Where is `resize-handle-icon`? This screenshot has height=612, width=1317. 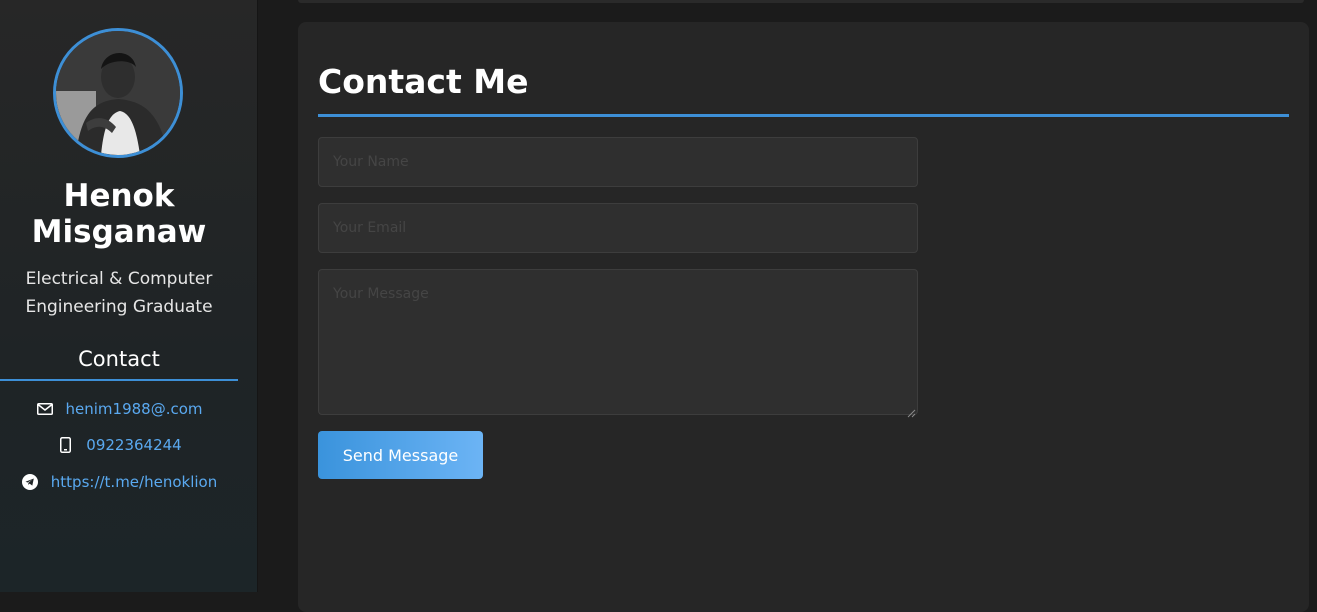
resize-handle-icon is located at coordinates (911, 410).